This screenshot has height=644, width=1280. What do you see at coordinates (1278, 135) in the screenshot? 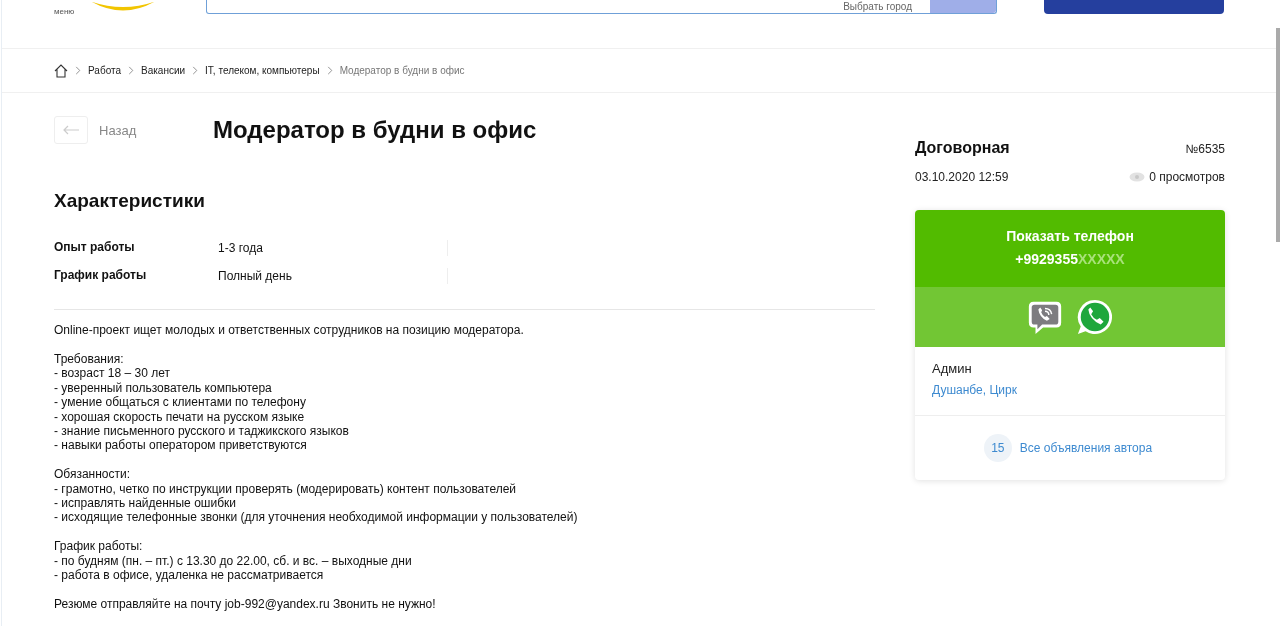
I see `scrollbar` at bounding box center [1278, 135].